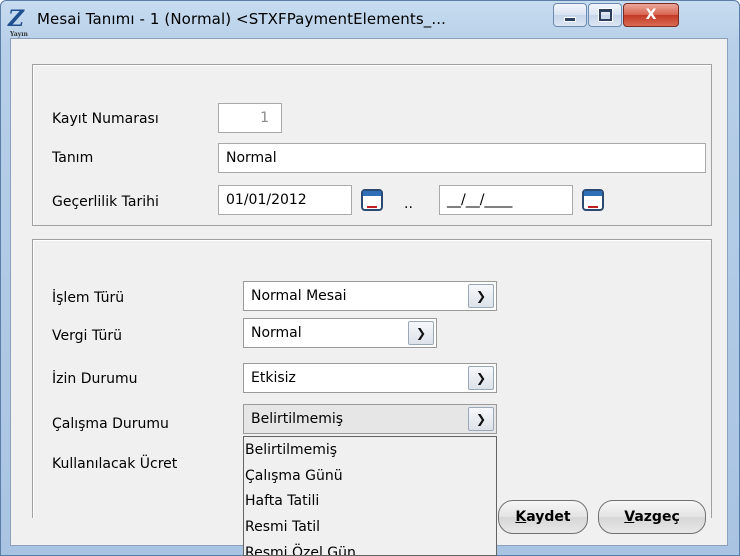 The width and height of the screenshot is (740, 556). What do you see at coordinates (370, 378) in the screenshot?
I see `leave-status-select: Etkisiz ❯` at bounding box center [370, 378].